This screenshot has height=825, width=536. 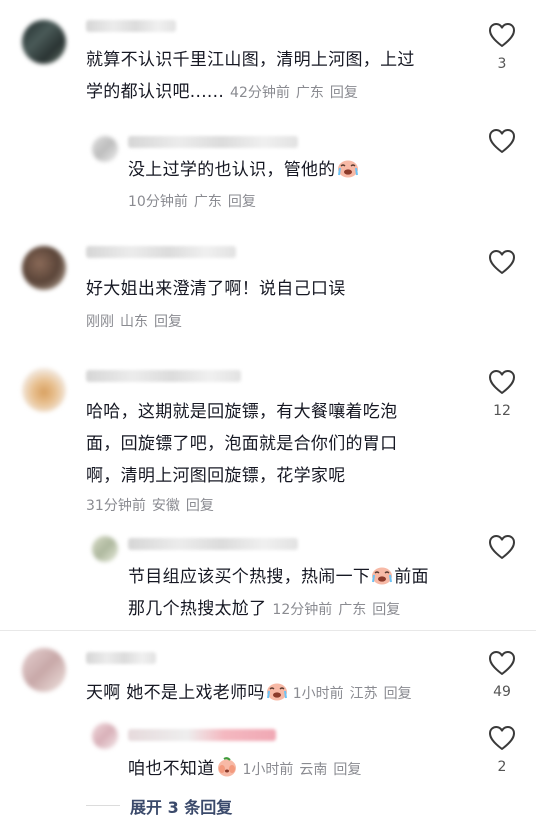 I want to click on like-count: 3, so click(x=502, y=64).